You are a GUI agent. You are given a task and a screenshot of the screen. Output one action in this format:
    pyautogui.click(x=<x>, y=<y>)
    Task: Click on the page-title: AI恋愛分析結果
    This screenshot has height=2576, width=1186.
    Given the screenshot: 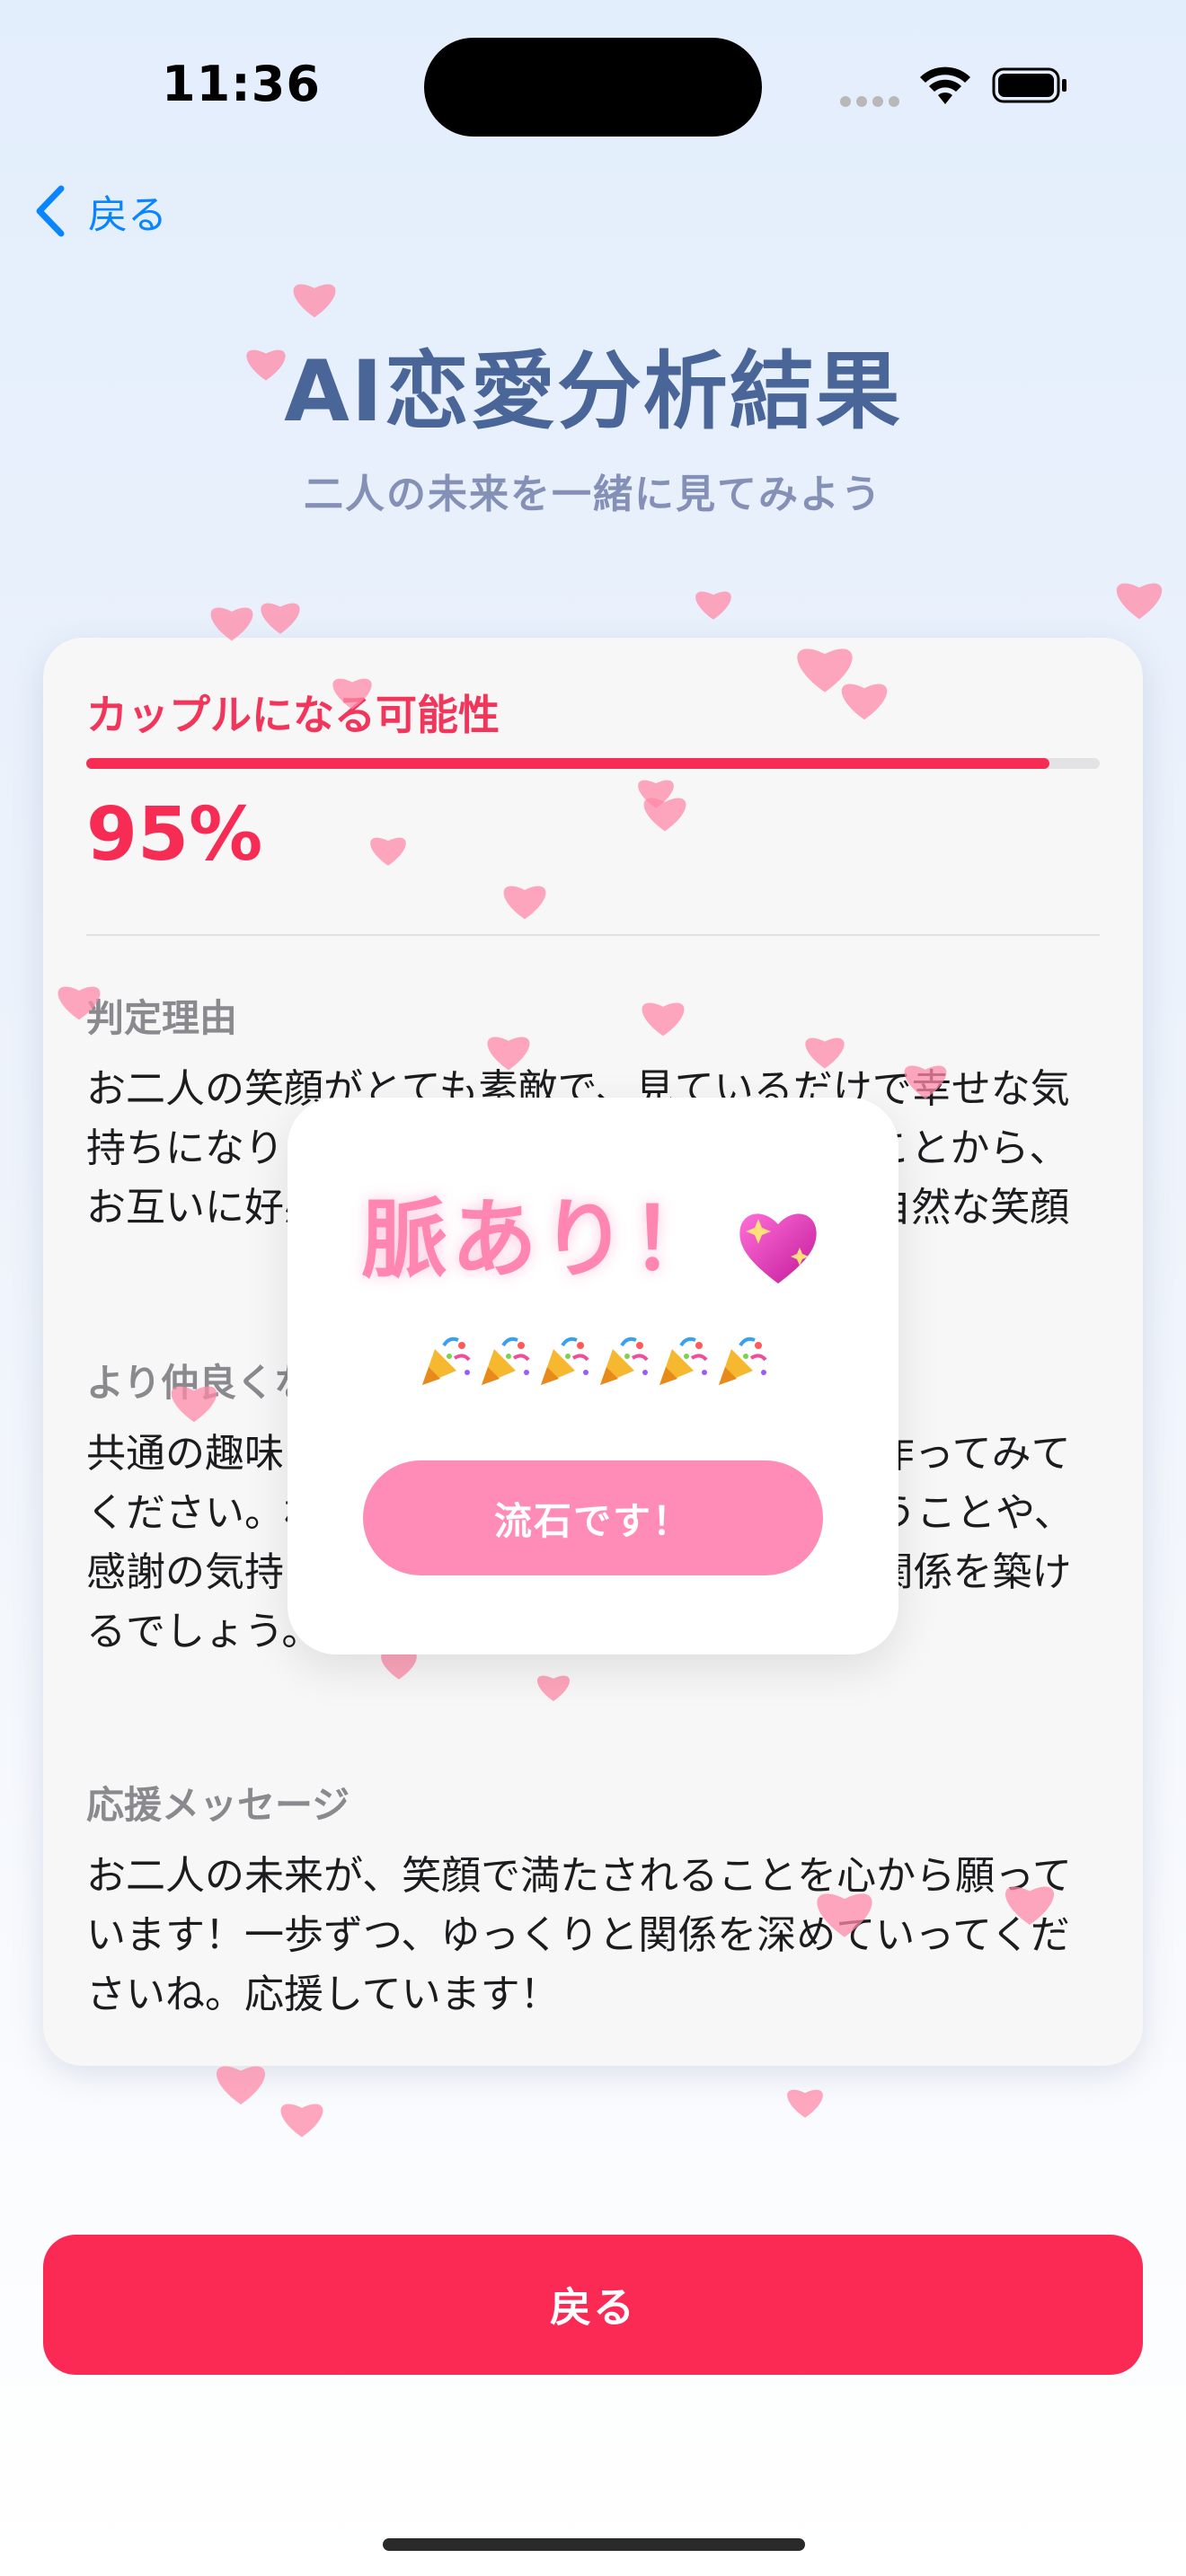 What is the action you would take?
    pyautogui.click(x=593, y=392)
    